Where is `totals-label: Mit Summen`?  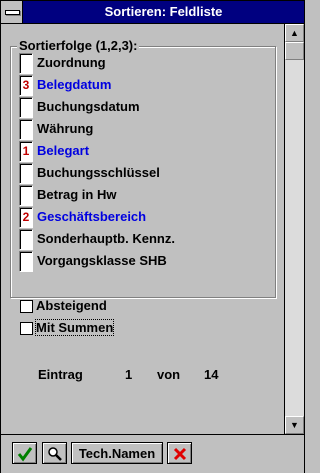 totals-label: Mit Summen is located at coordinates (74, 327).